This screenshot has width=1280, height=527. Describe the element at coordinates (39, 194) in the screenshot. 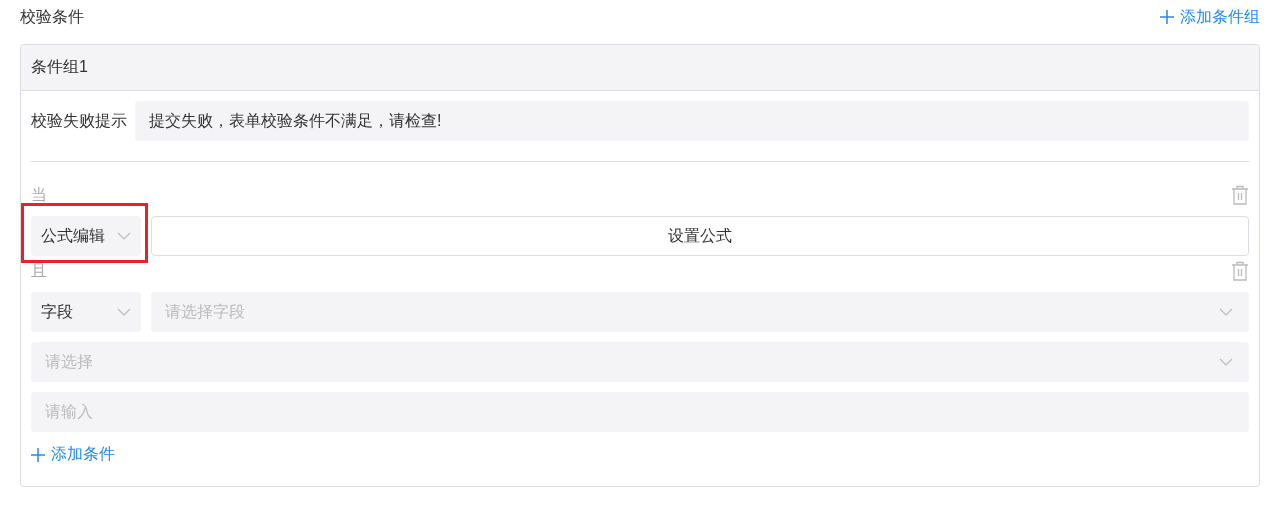

I see `connector-label: 当` at that location.